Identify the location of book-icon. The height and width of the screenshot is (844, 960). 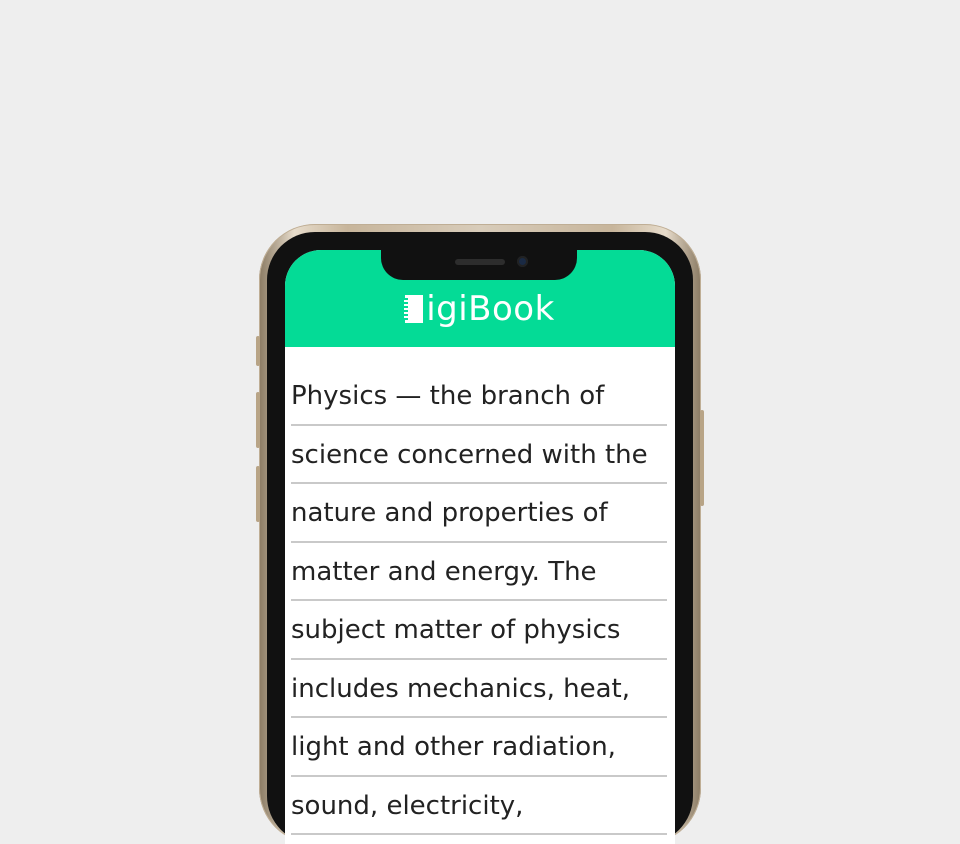
(414, 308).